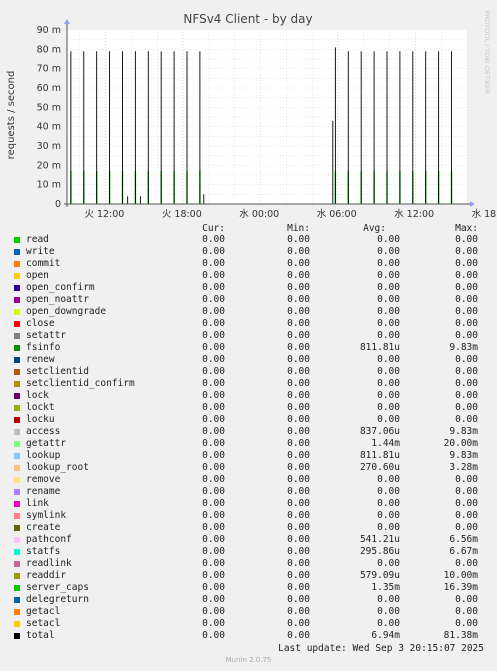 Image resolution: width=497 pixels, height=671 pixels. What do you see at coordinates (248, 540) in the screenshot?
I see `legend-row-pathconf: pathconf 0.00 0.00 541.21u 6.56m` at bounding box center [248, 540].